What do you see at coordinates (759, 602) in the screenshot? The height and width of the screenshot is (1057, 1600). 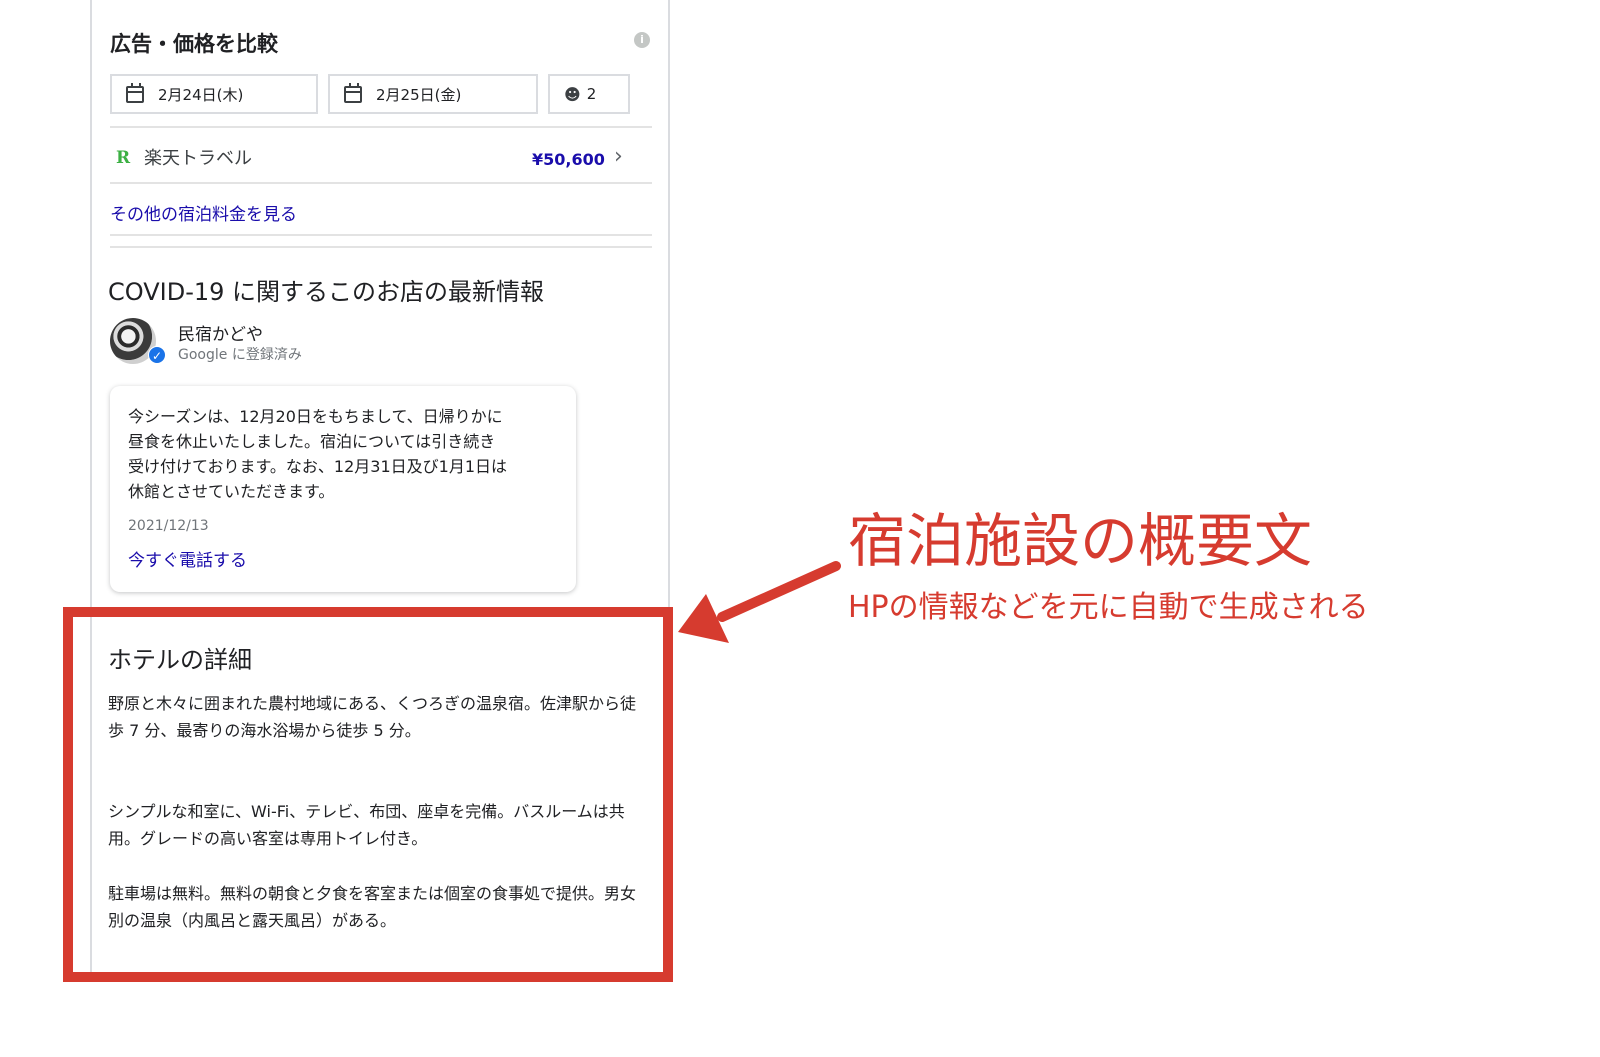 I see `annotation-arrow` at bounding box center [759, 602].